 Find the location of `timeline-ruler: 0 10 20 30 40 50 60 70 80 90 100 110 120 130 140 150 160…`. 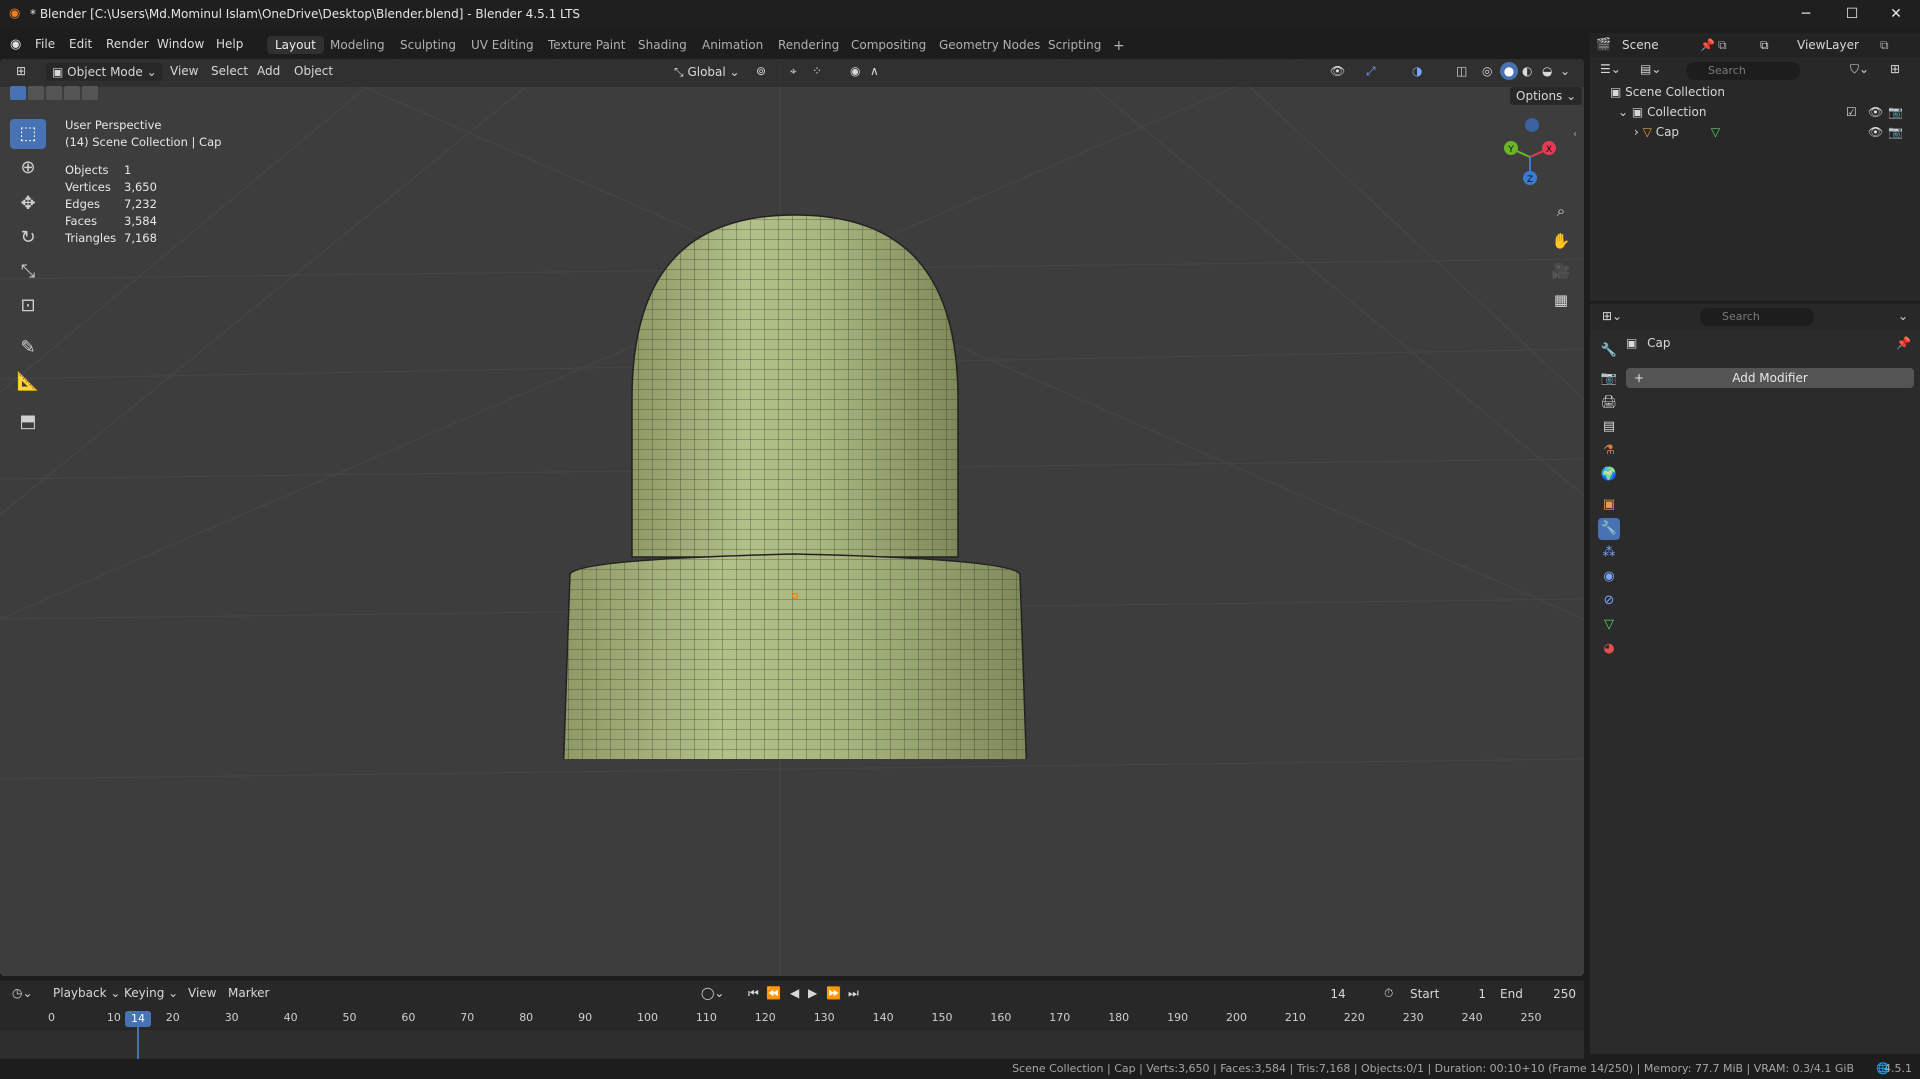

timeline-ruler: 0 10 20 30 40 50 60 70 80 90 100 110 120 130 140 150 160… is located at coordinates (792, 1019).